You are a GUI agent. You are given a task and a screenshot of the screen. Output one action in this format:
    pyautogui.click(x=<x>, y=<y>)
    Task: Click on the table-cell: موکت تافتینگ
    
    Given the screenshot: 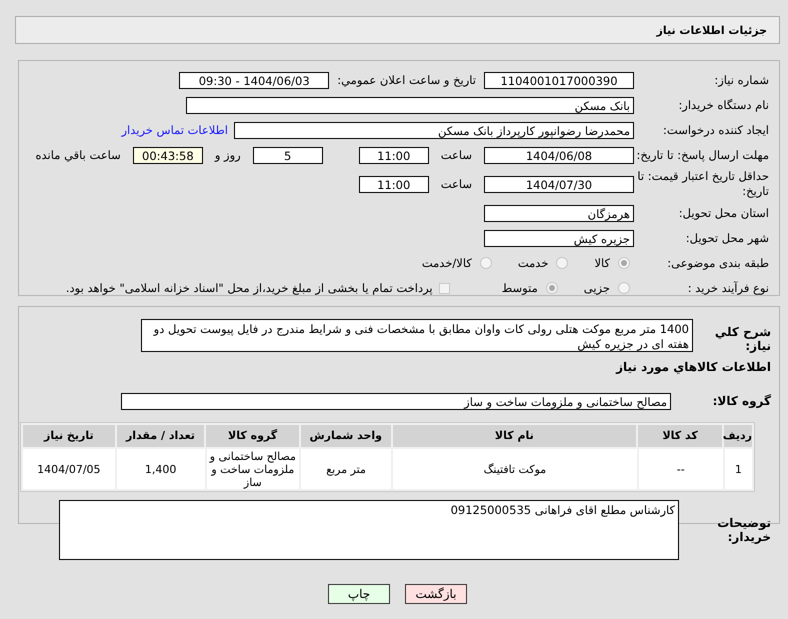 What is the action you would take?
    pyautogui.click(x=514, y=469)
    